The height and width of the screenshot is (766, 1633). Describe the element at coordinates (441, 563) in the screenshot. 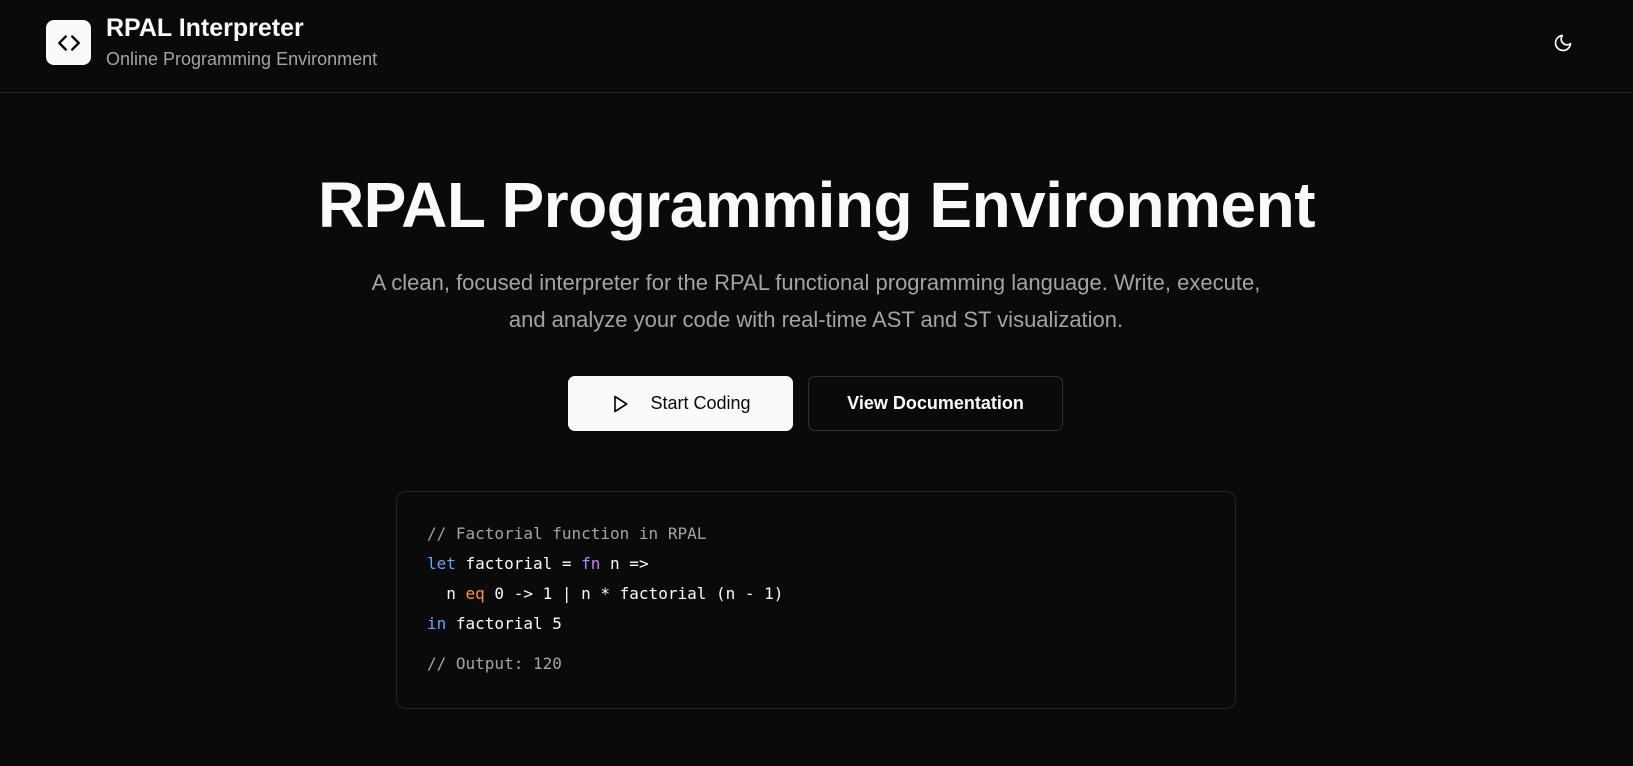

I see `keyword-let: let` at that location.